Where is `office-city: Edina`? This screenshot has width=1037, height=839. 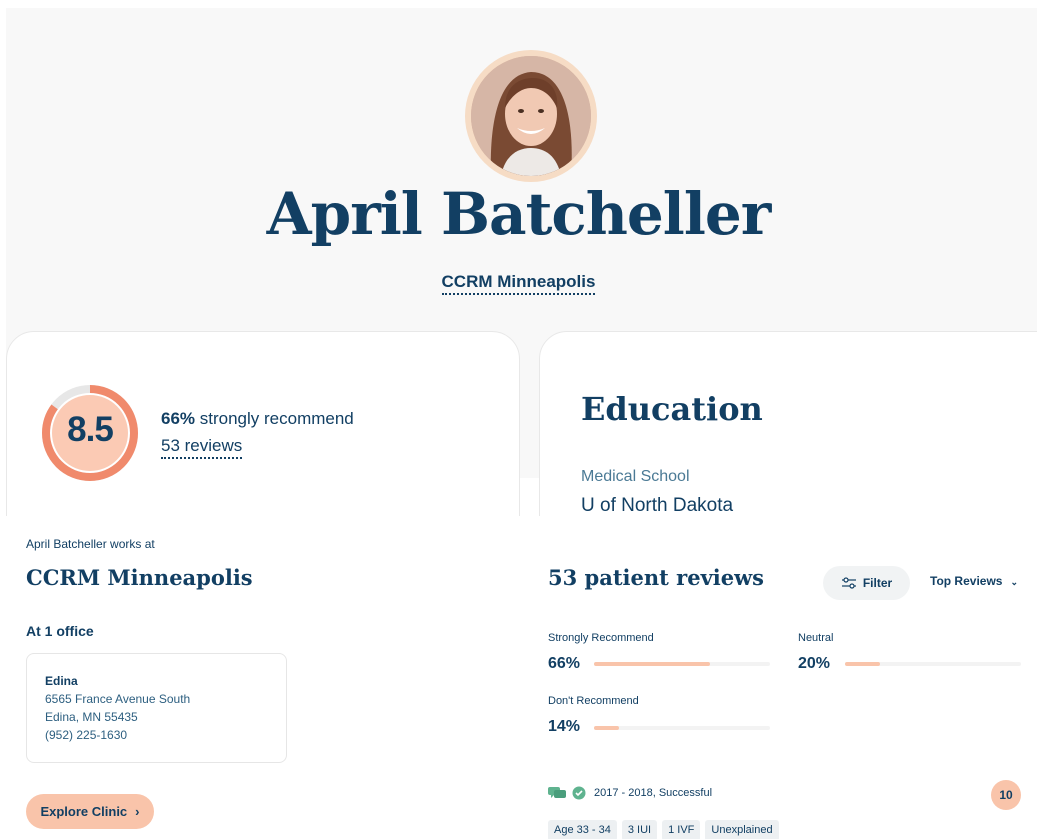 office-city: Edina is located at coordinates (61, 681).